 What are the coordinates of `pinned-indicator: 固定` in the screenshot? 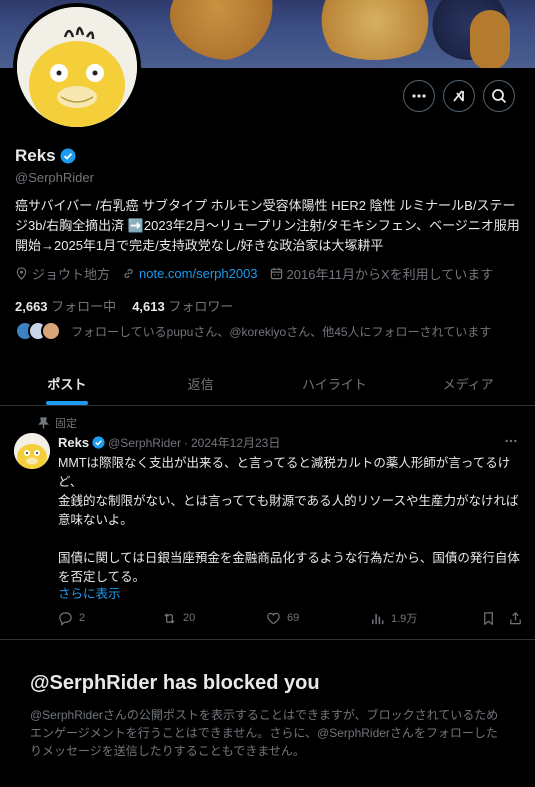 It's located at (57, 423).